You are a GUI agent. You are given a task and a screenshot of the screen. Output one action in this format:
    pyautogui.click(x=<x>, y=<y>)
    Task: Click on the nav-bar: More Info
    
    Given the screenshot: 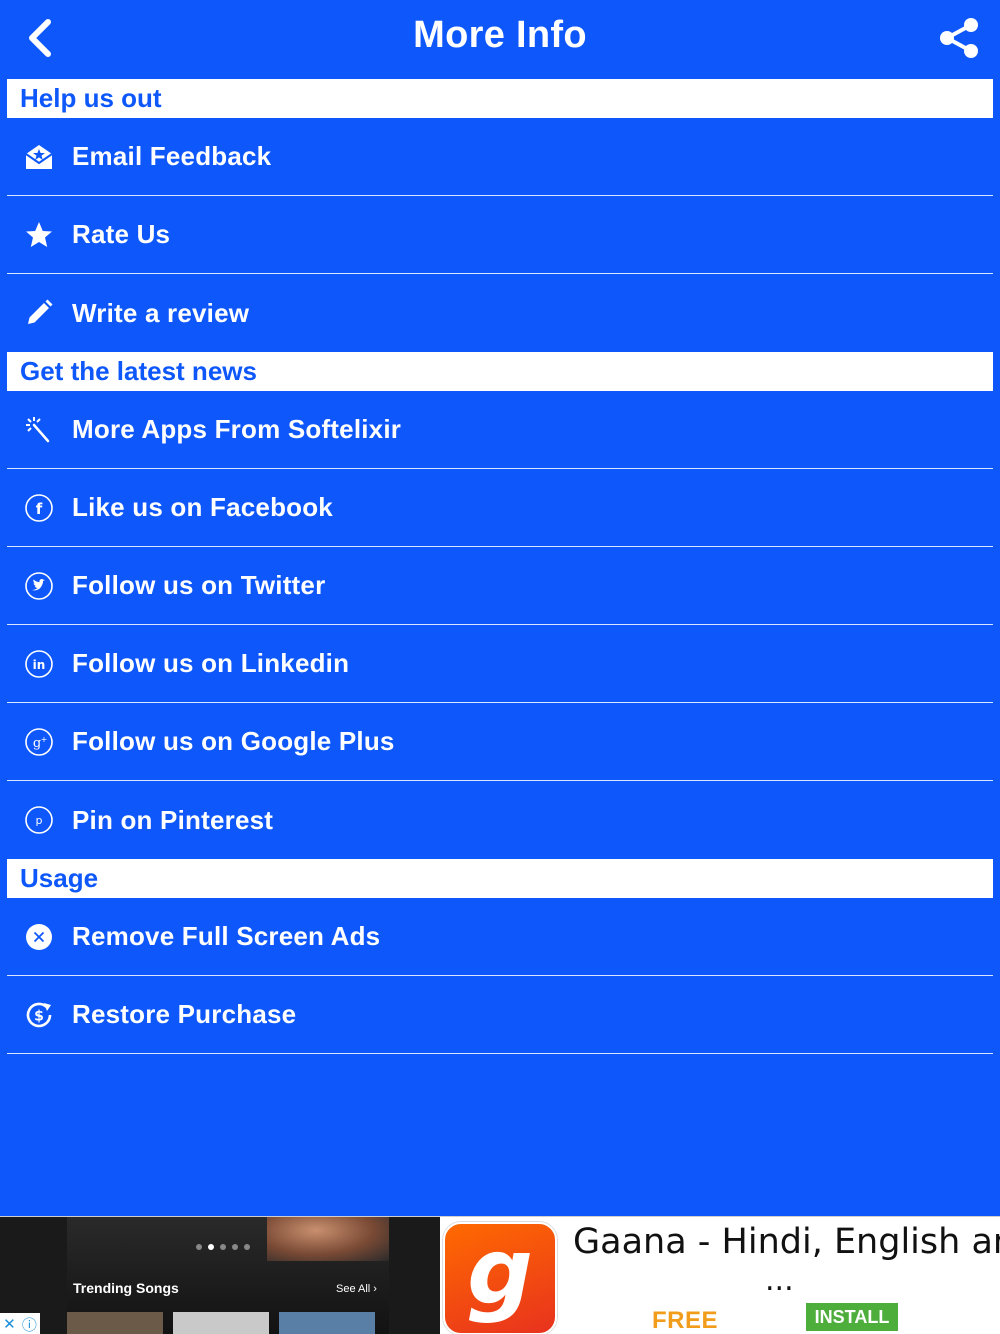 What is the action you would take?
    pyautogui.click(x=500, y=39)
    